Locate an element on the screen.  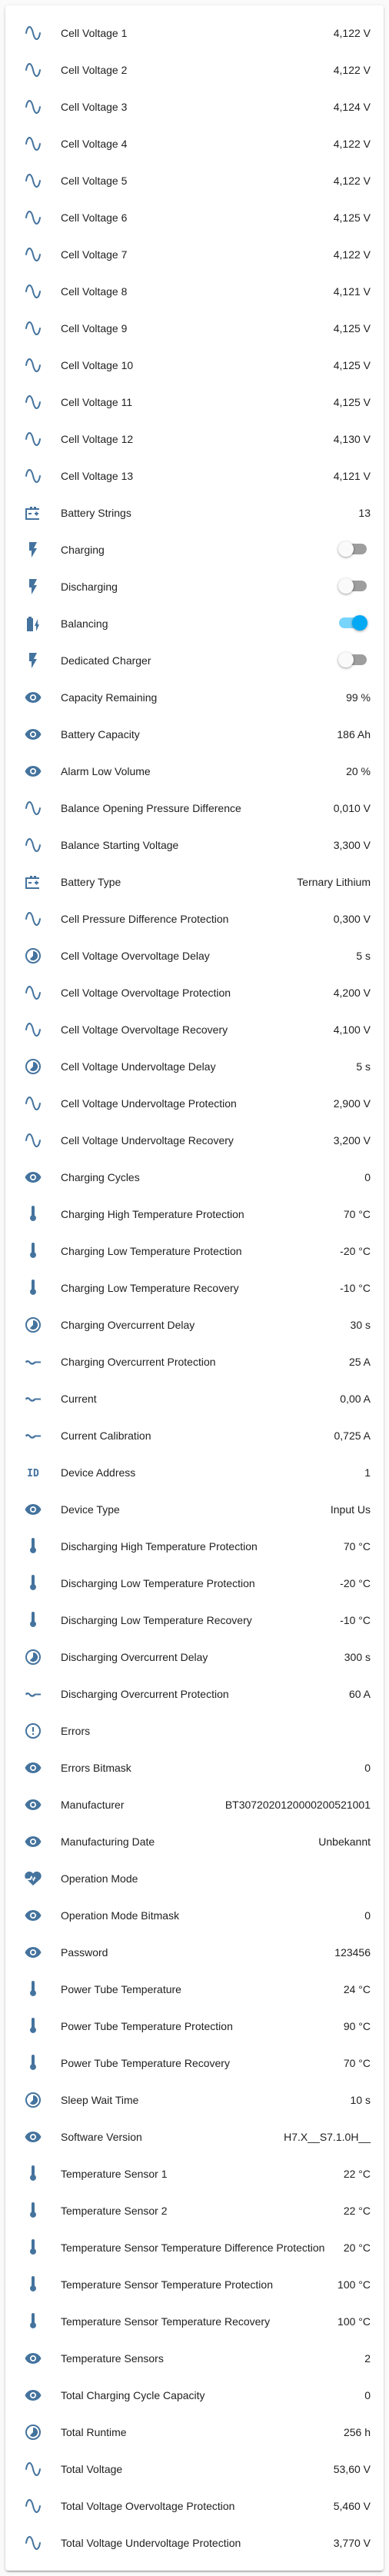
entity-row: Charging Cycles 0 is located at coordinates (194, 1177).